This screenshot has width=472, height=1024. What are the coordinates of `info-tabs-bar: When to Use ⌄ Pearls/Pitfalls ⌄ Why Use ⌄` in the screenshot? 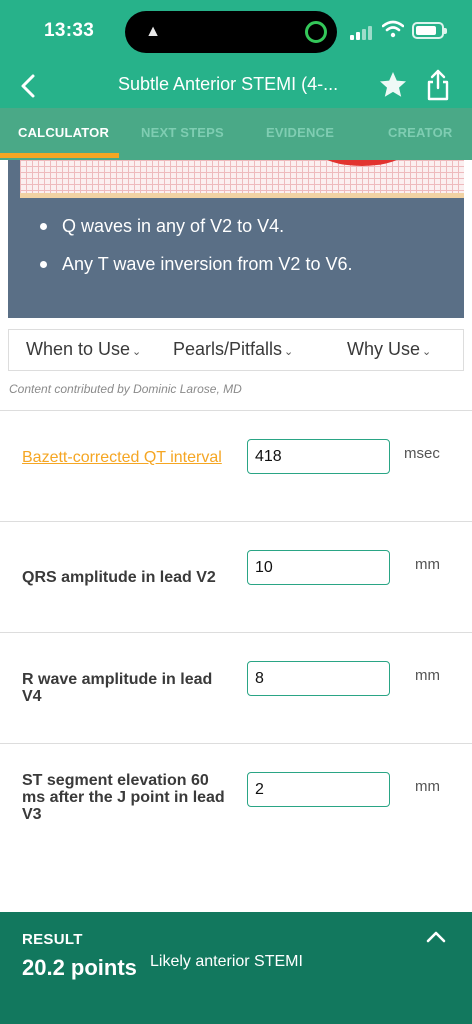 It's located at (236, 350).